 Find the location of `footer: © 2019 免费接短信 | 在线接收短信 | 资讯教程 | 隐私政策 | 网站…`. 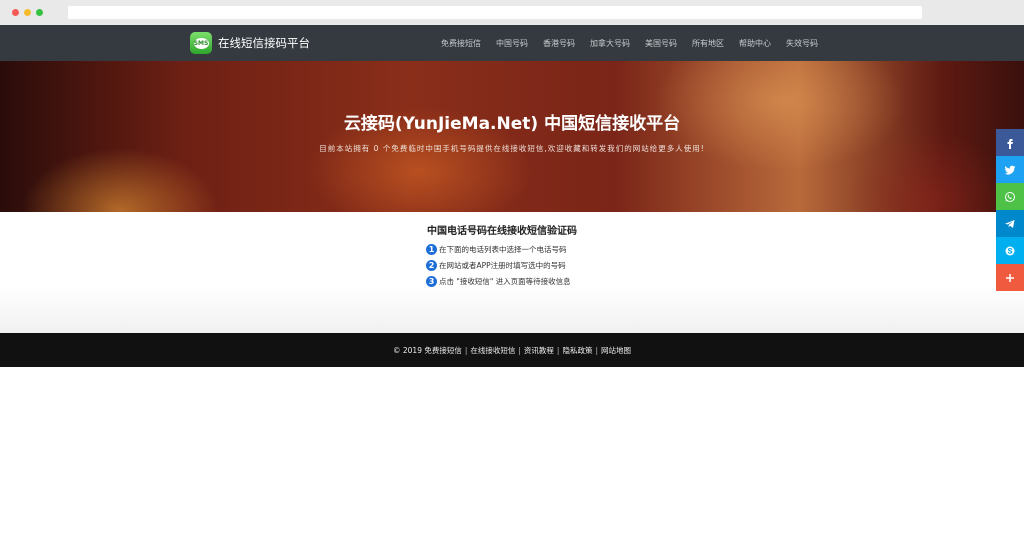

footer: © 2019 免费接短信 | 在线接收短信 | 资讯教程 | 隐私政策 | 网站… is located at coordinates (512, 350).